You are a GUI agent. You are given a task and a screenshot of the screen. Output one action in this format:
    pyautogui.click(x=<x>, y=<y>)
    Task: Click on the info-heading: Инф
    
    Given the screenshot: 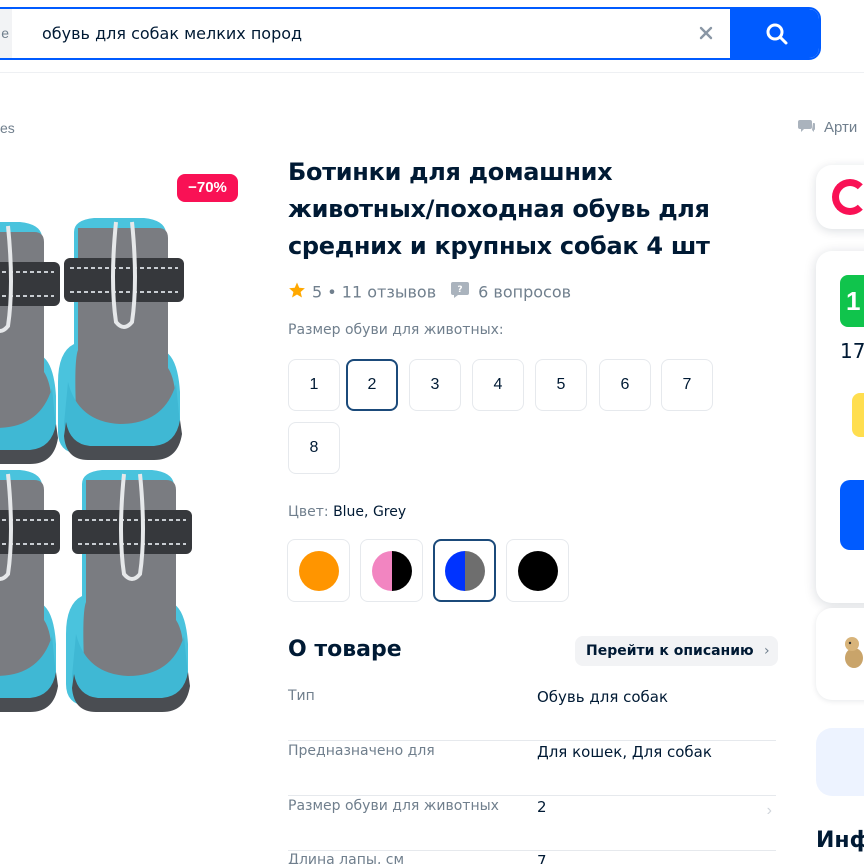 What is the action you would take?
    pyautogui.click(x=840, y=840)
    